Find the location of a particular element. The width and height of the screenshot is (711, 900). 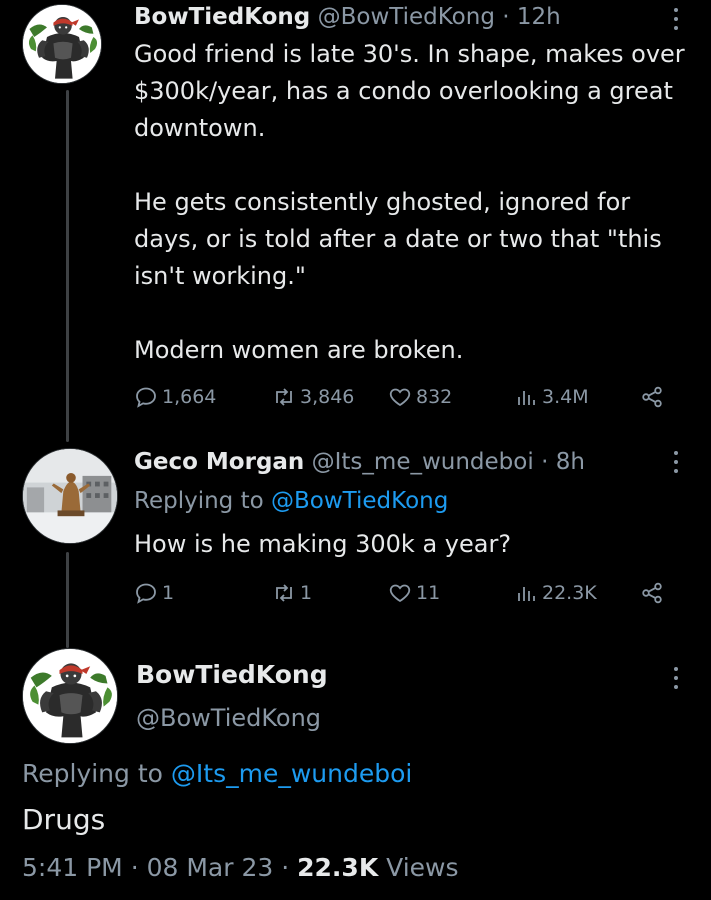

reply-button: 1,664 is located at coordinates (175, 397).